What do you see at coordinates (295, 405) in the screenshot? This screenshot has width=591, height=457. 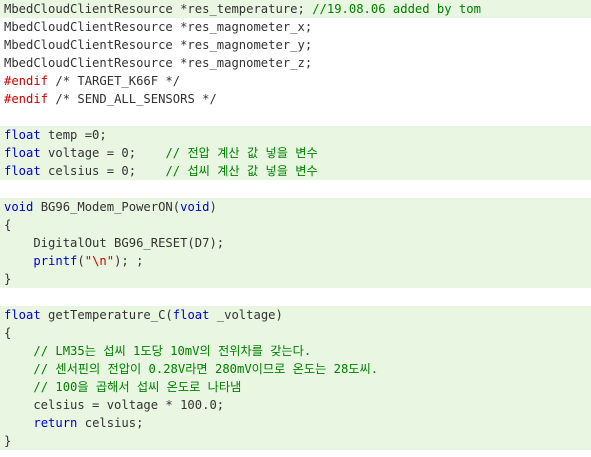 I see `code-line: celsius = voltage * 100.0;` at bounding box center [295, 405].